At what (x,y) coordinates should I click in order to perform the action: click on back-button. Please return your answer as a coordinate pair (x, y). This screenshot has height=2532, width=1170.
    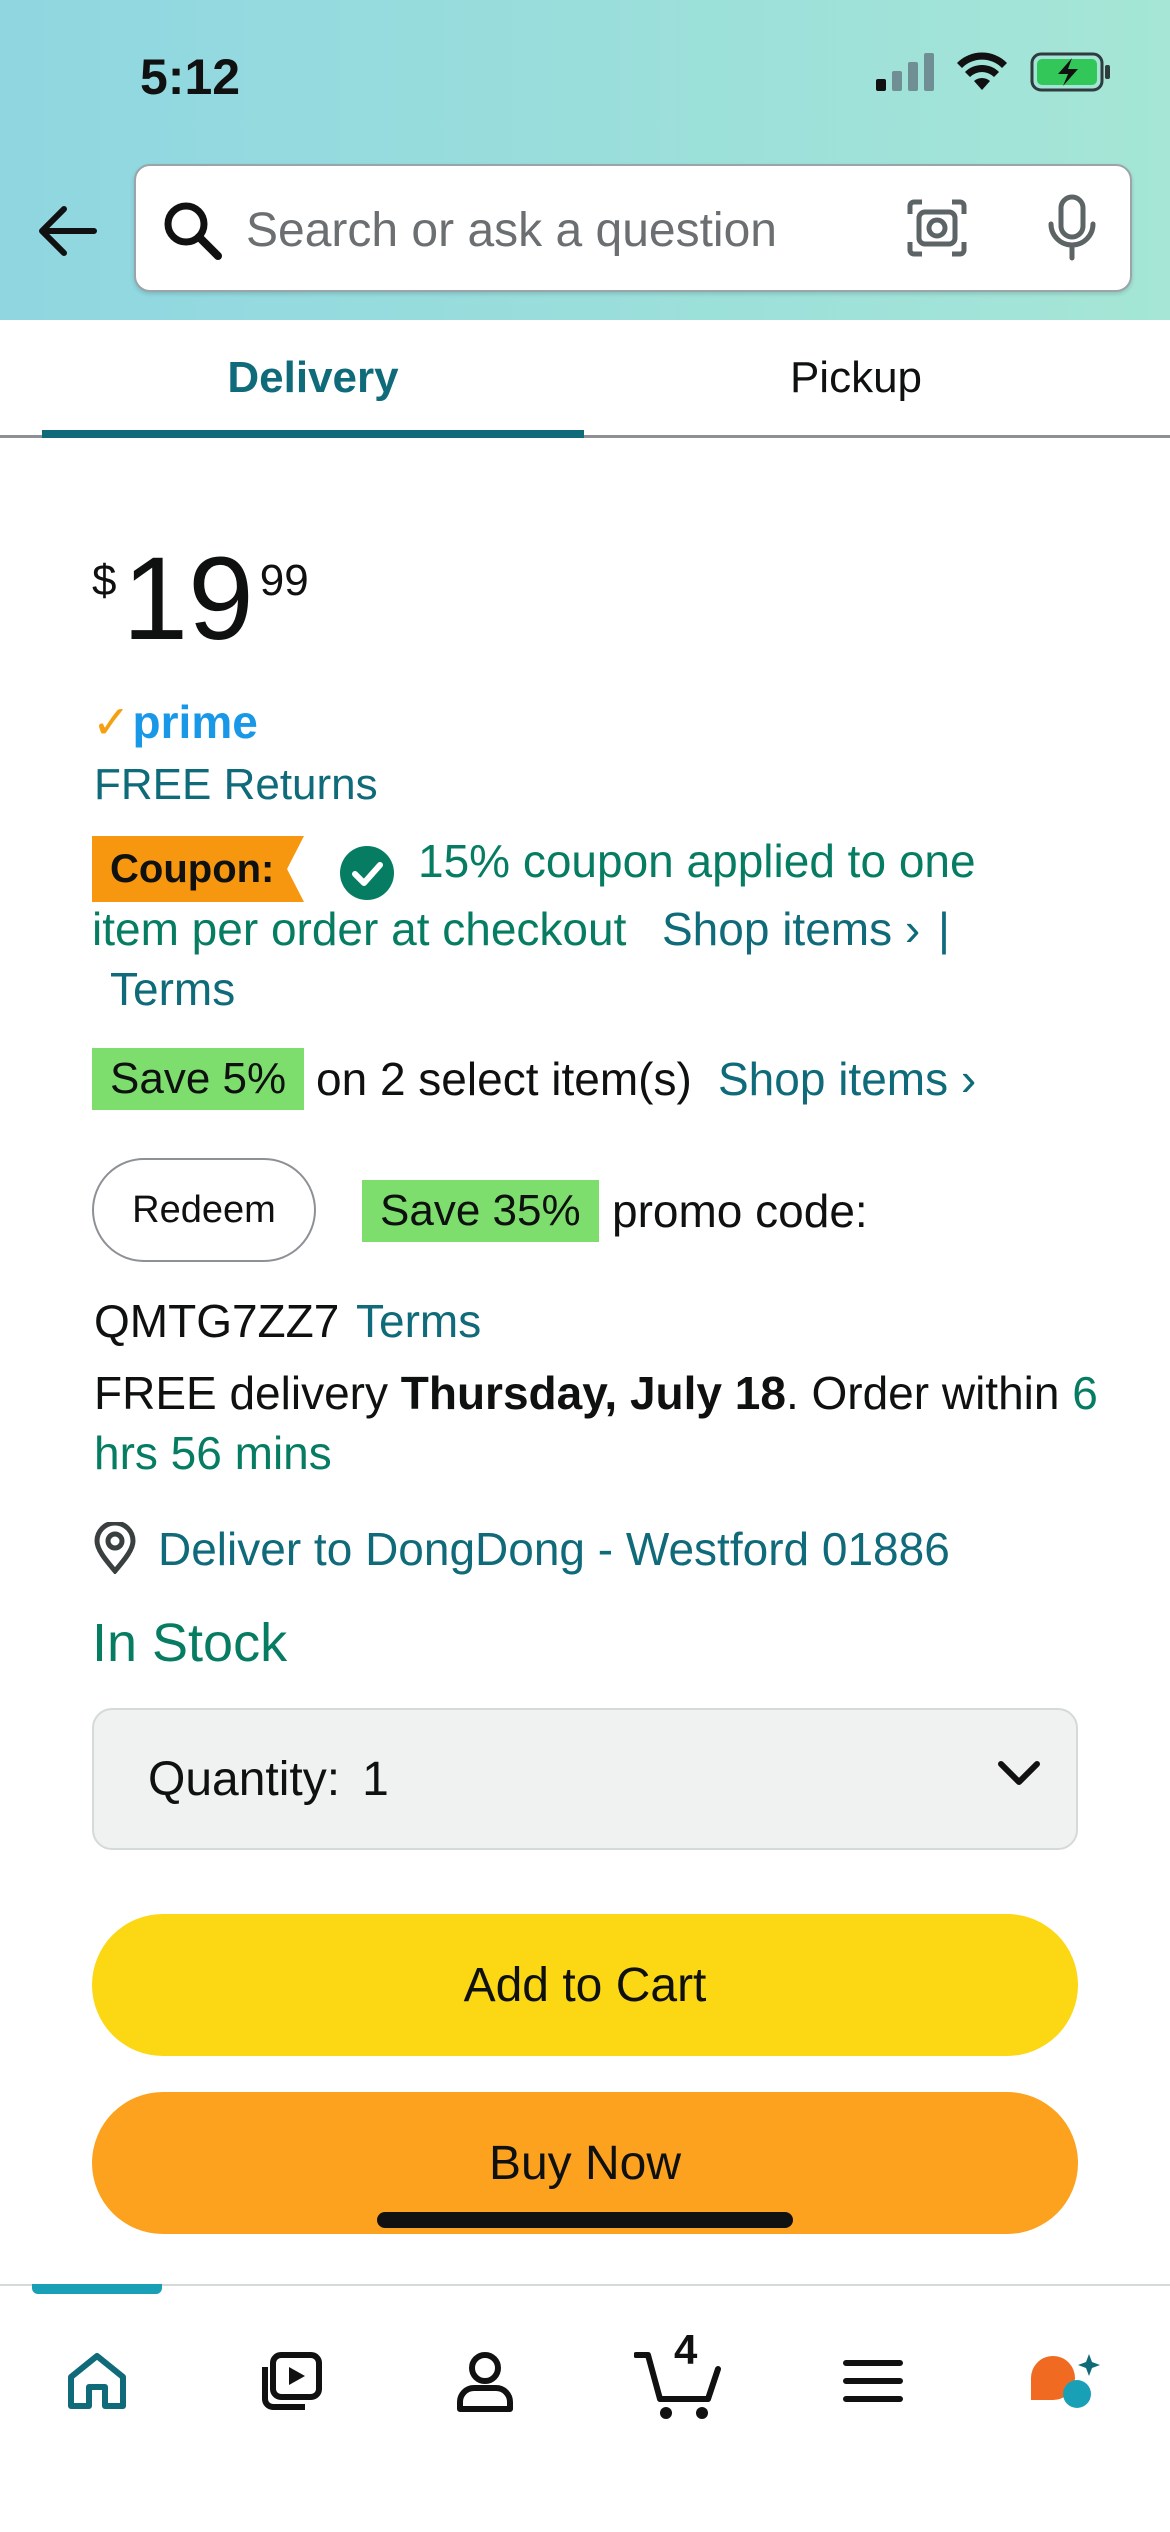
    Looking at the image, I should click on (67, 231).